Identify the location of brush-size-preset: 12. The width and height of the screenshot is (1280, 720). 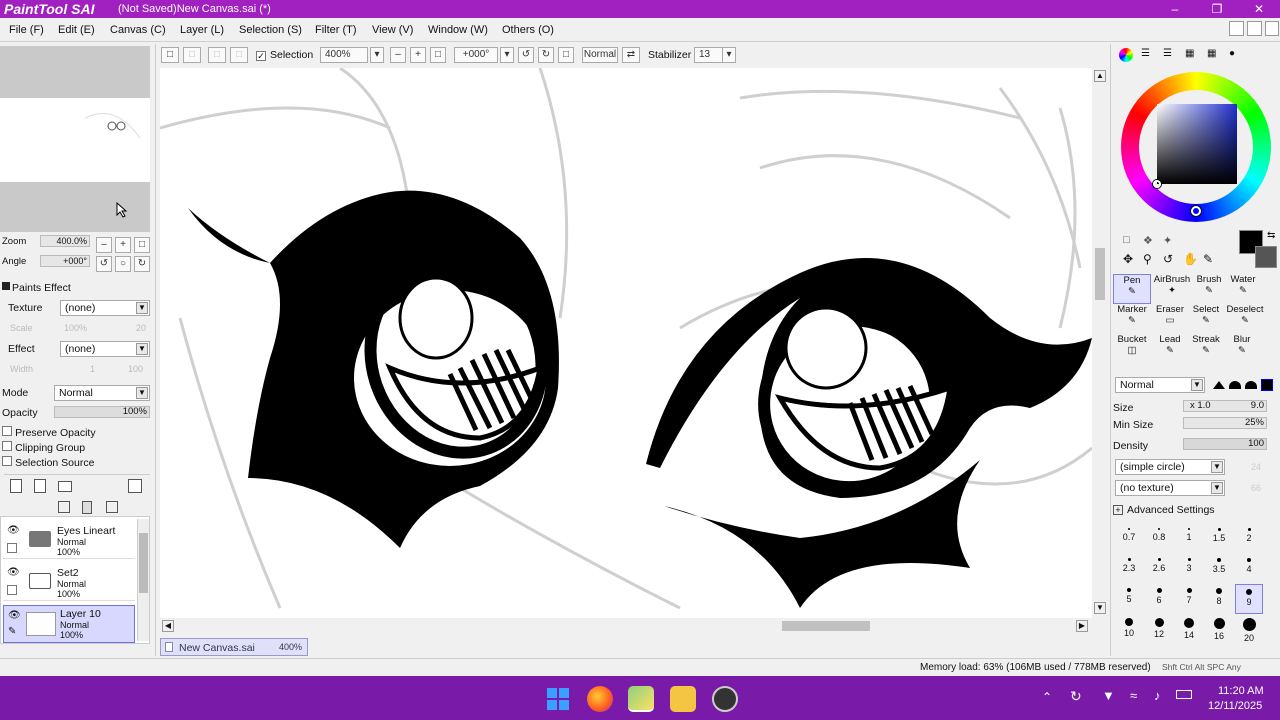
(1159, 629).